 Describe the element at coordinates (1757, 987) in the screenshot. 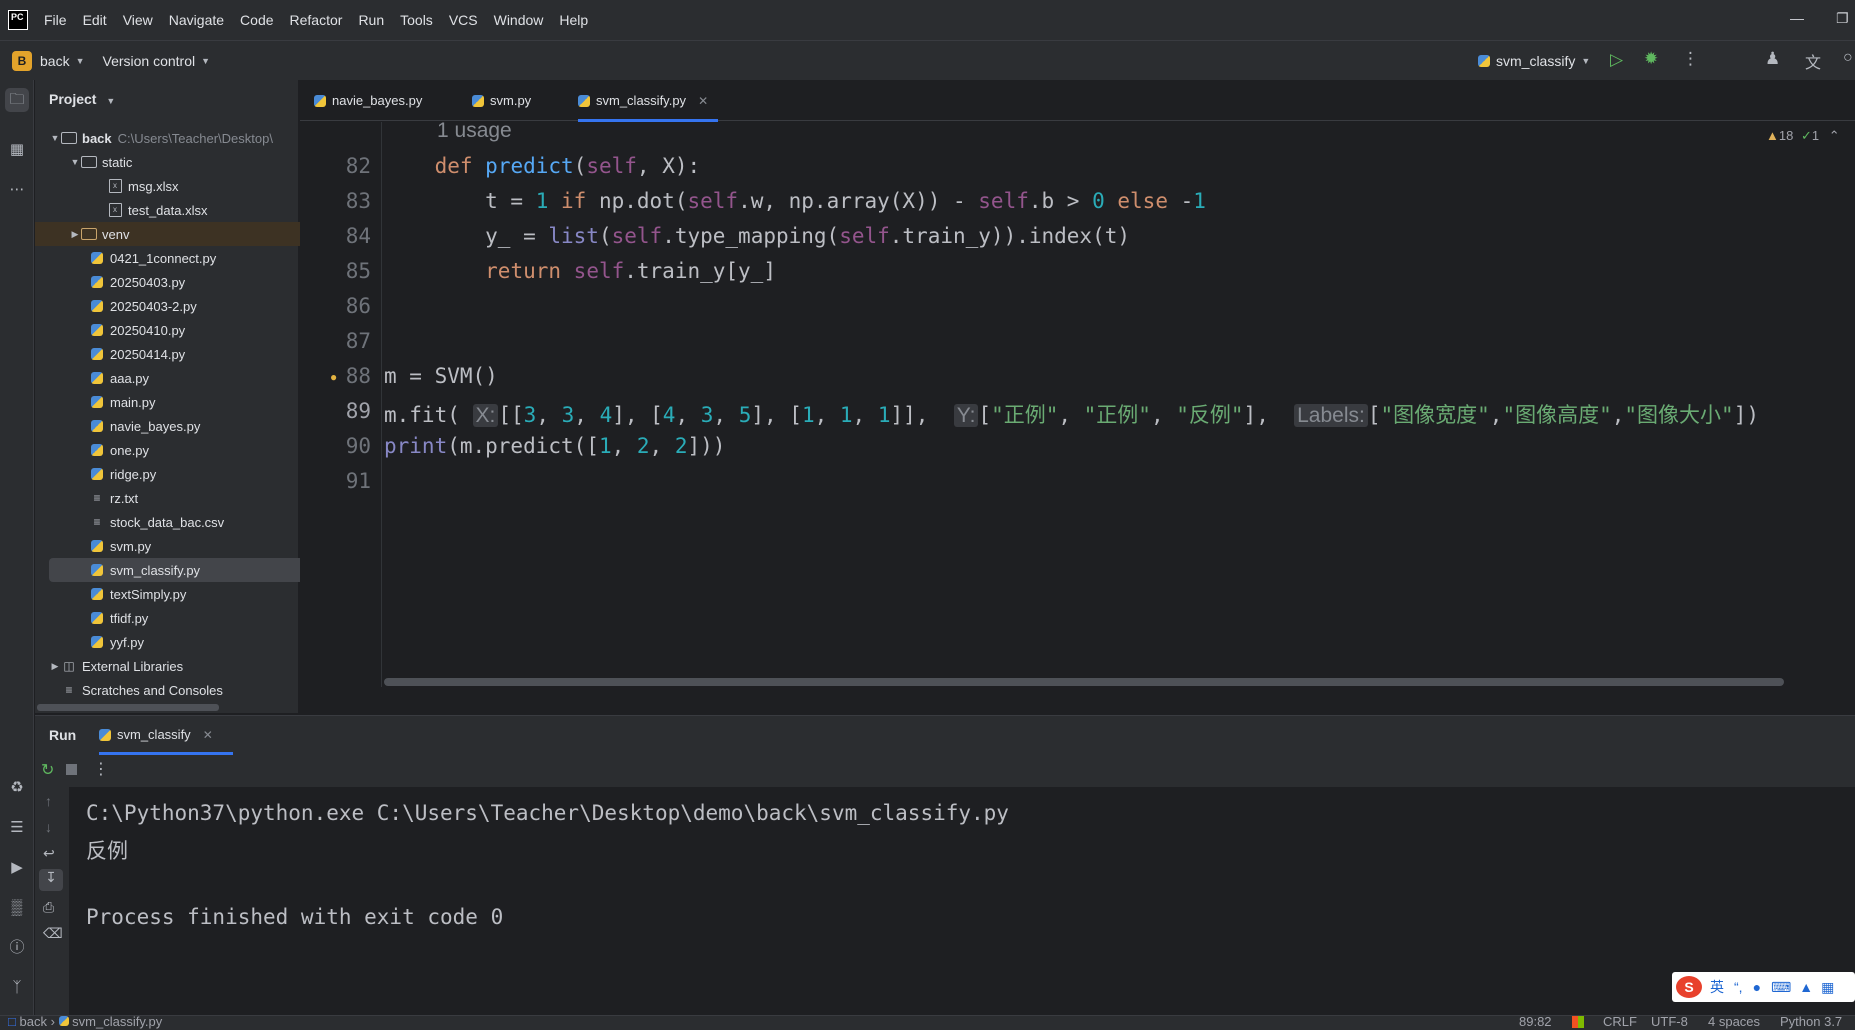

I see `microphone-icon: ●` at that location.